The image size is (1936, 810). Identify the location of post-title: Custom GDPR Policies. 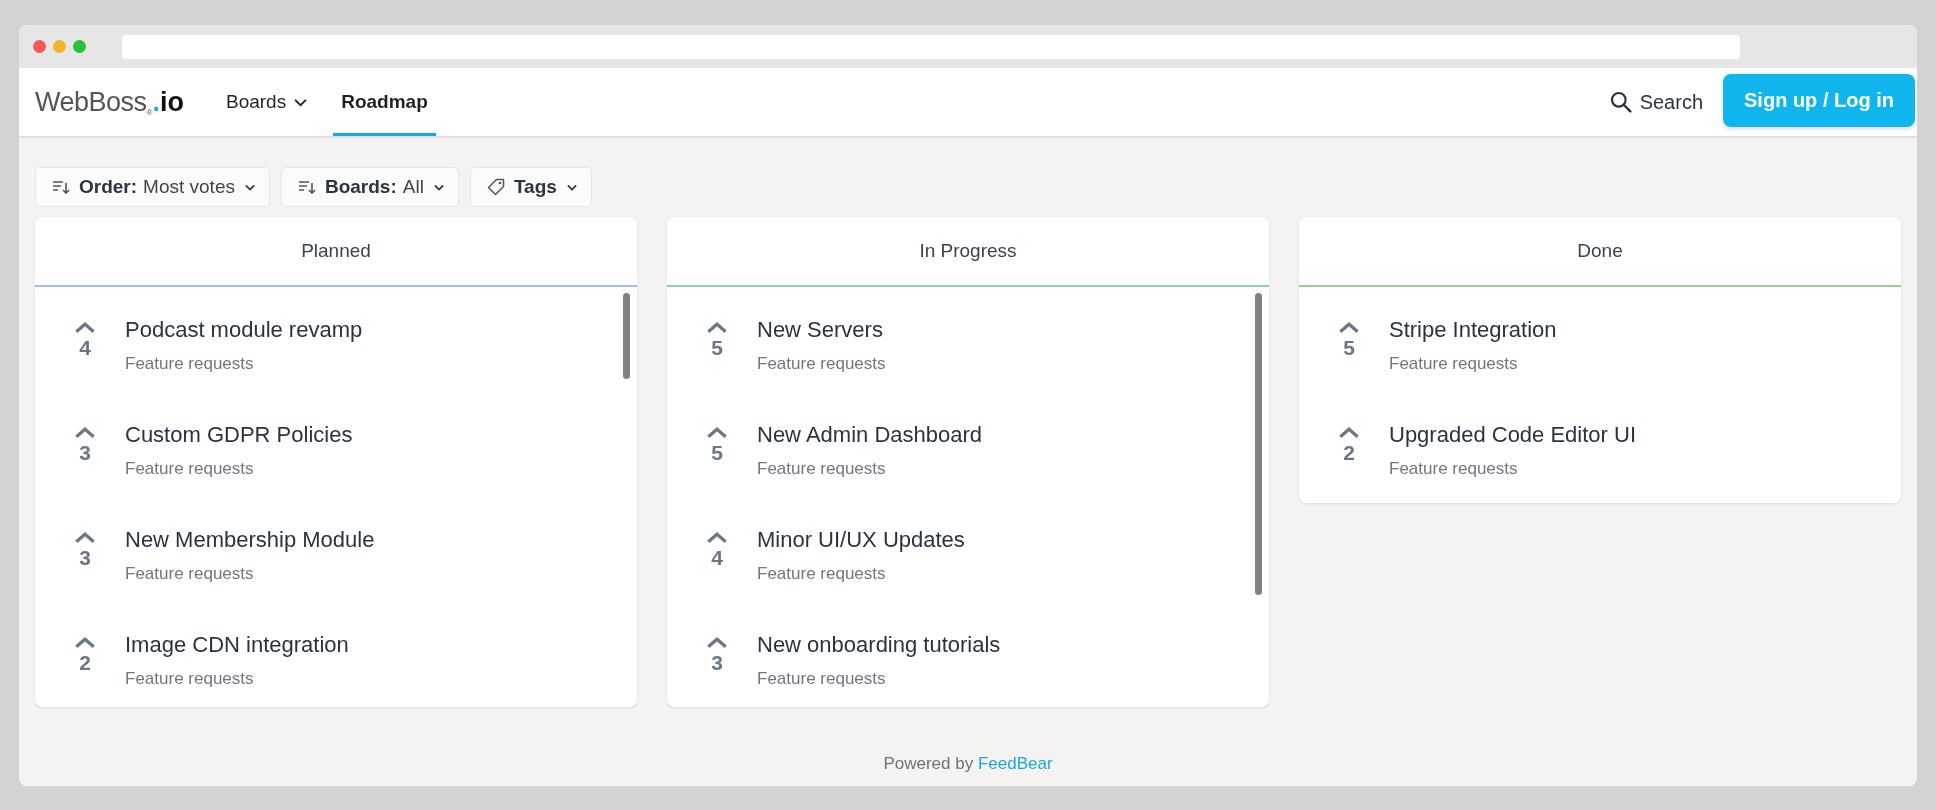
(239, 435).